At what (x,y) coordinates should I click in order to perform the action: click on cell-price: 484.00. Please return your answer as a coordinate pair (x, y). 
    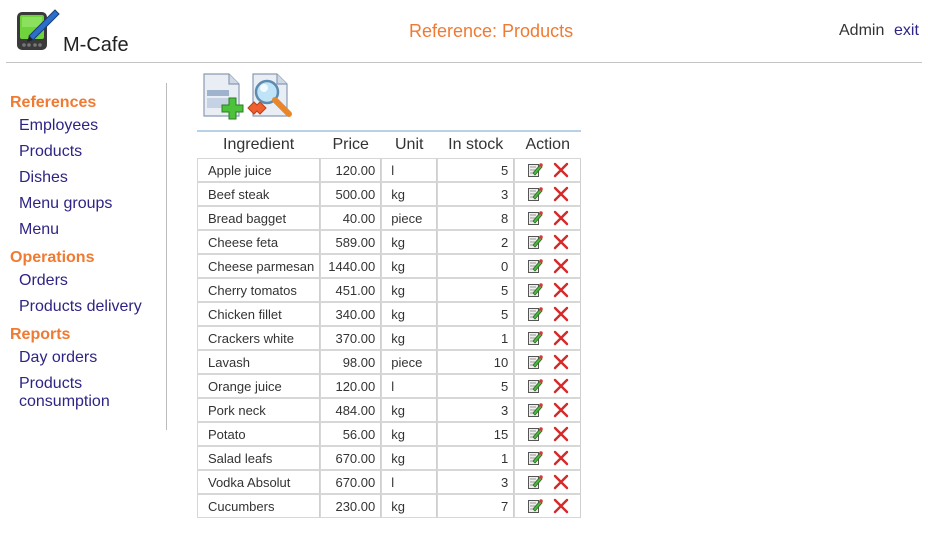
    Looking at the image, I should click on (351, 410).